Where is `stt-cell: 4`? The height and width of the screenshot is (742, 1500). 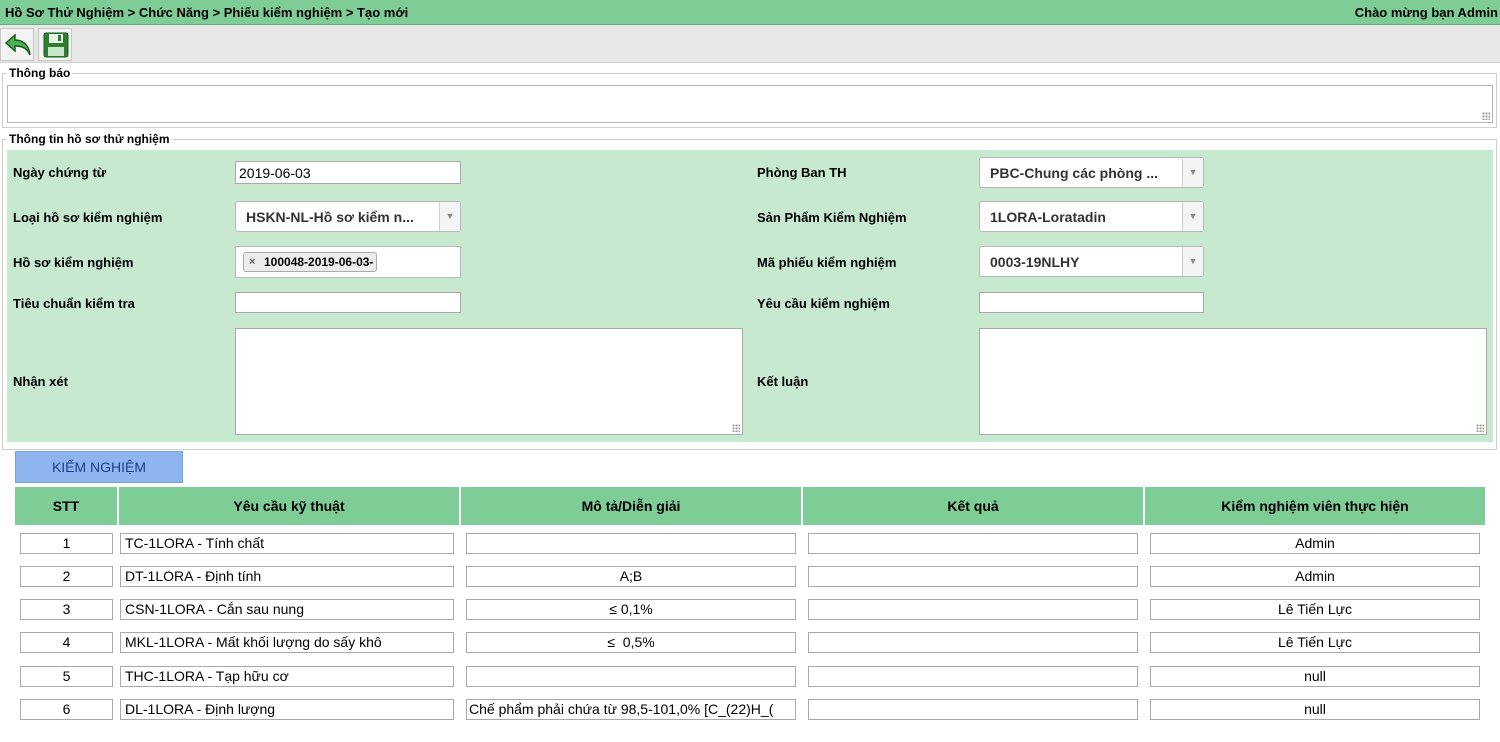
stt-cell: 4 is located at coordinates (66, 642).